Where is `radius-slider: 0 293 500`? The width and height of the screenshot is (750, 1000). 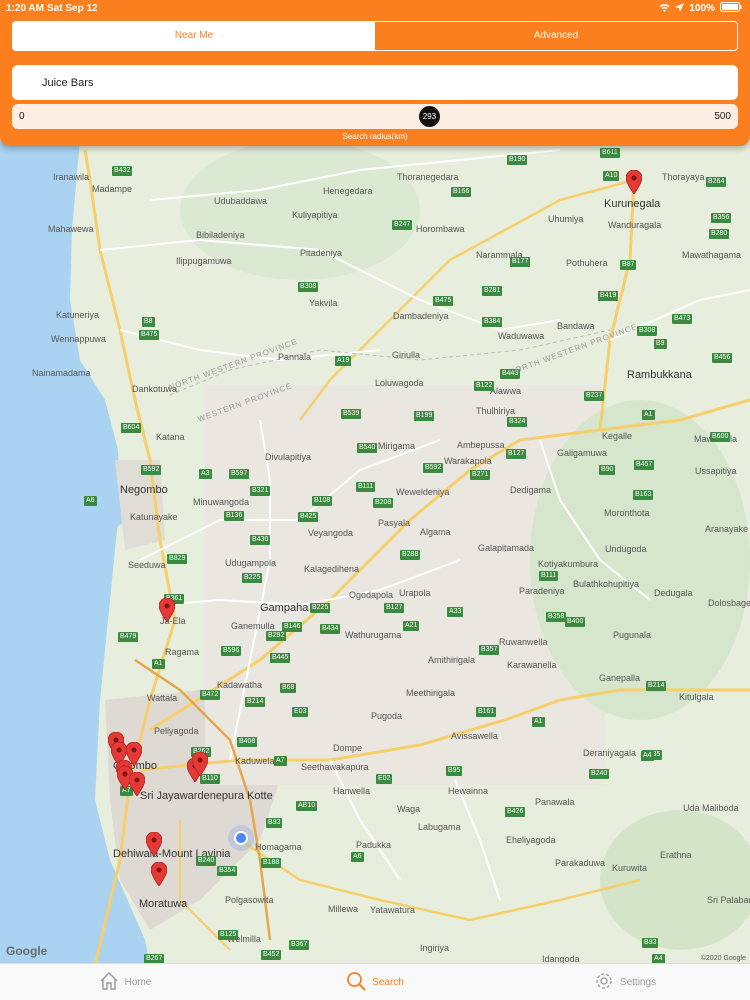 radius-slider: 0 293 500 is located at coordinates (375, 116).